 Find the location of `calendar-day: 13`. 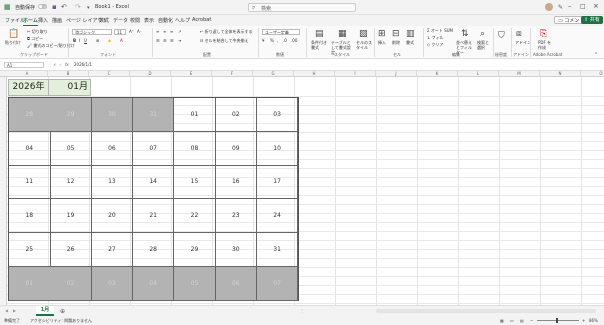

calendar-day: 13 is located at coordinates (112, 182).